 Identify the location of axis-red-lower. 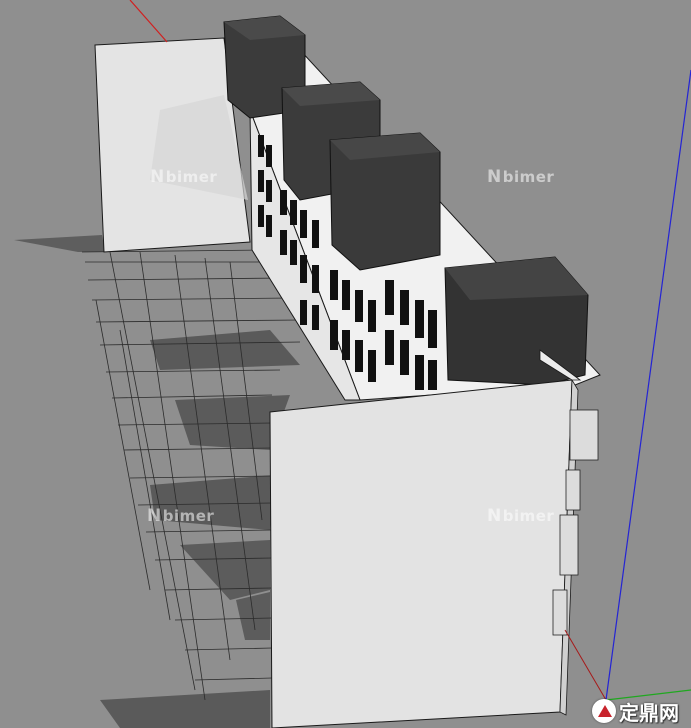
(585, 665).